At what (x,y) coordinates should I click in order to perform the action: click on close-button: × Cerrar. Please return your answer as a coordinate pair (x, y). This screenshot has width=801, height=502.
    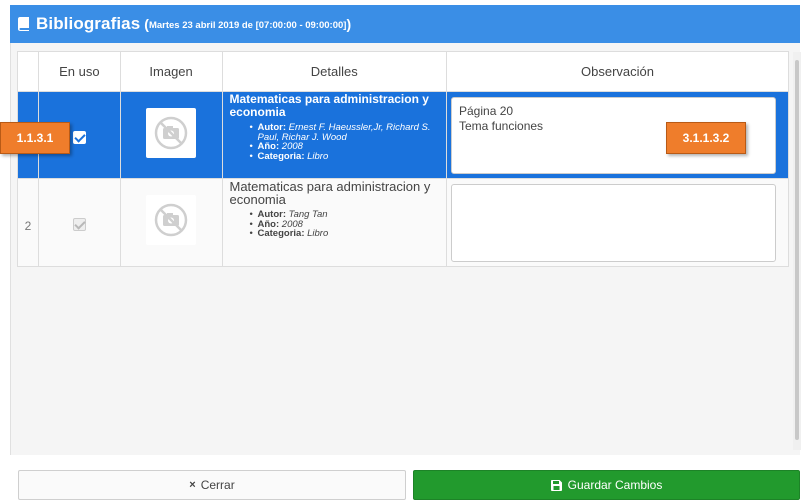
    Looking at the image, I should click on (212, 485).